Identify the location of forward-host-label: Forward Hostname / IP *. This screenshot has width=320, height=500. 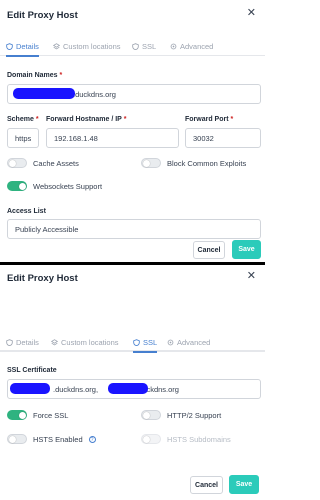
(86, 119).